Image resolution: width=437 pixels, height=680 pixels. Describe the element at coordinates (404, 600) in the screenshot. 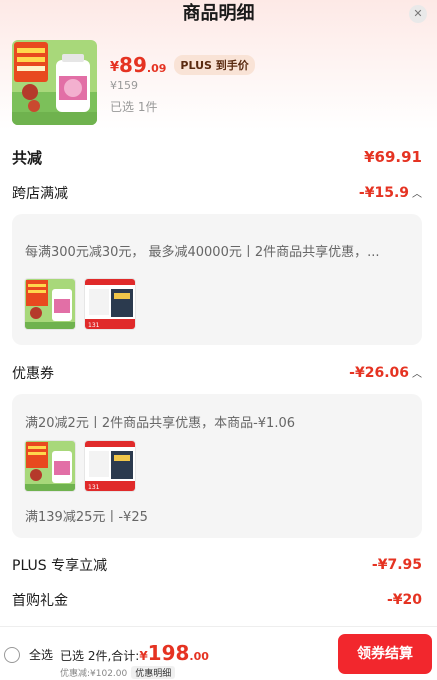

I see `first-gift-value: -¥20` at that location.